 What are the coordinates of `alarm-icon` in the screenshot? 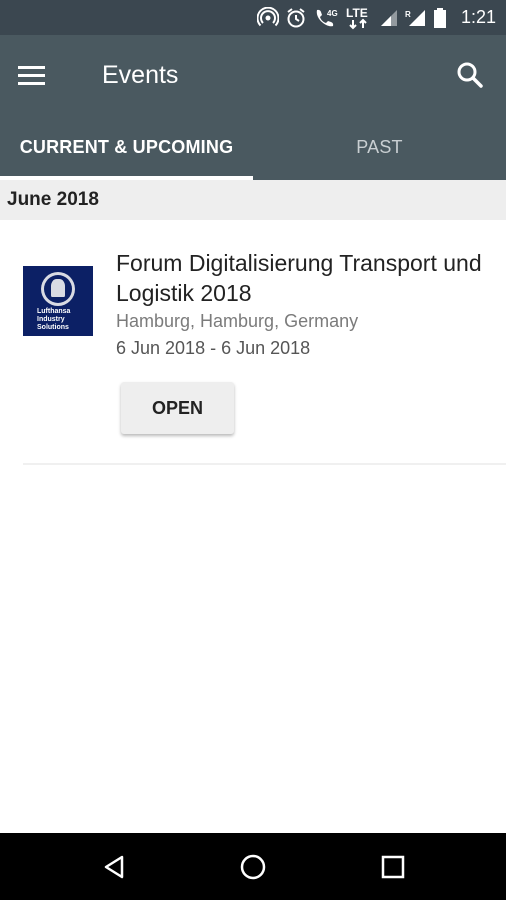 It's located at (296, 17).